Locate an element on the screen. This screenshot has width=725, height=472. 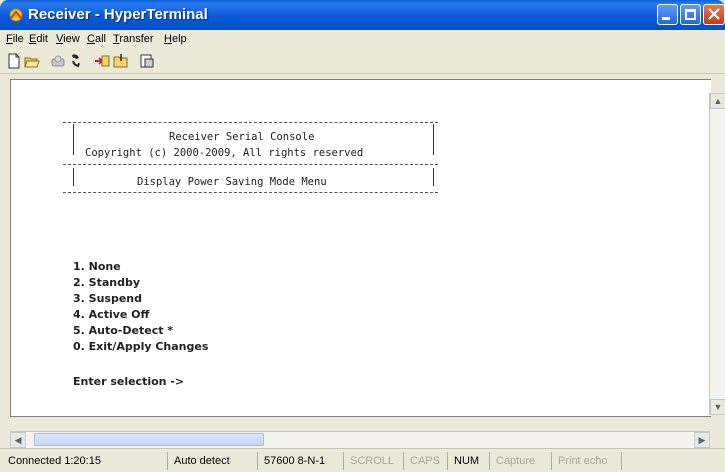
box-middle-border is located at coordinates (250, 164).